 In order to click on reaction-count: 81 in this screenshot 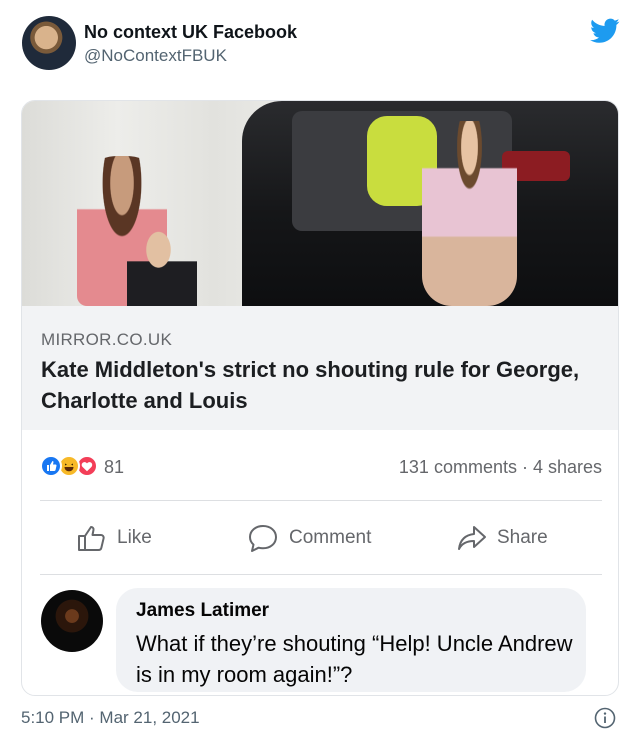, I will do `click(114, 467)`.